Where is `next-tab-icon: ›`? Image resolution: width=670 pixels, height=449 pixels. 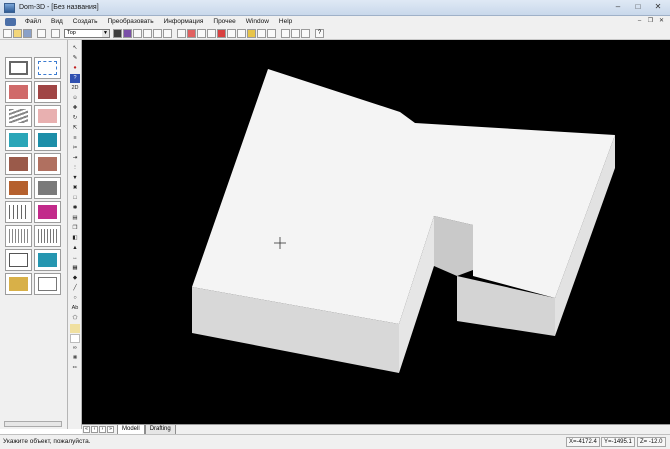 next-tab-icon: › is located at coordinates (102, 429).